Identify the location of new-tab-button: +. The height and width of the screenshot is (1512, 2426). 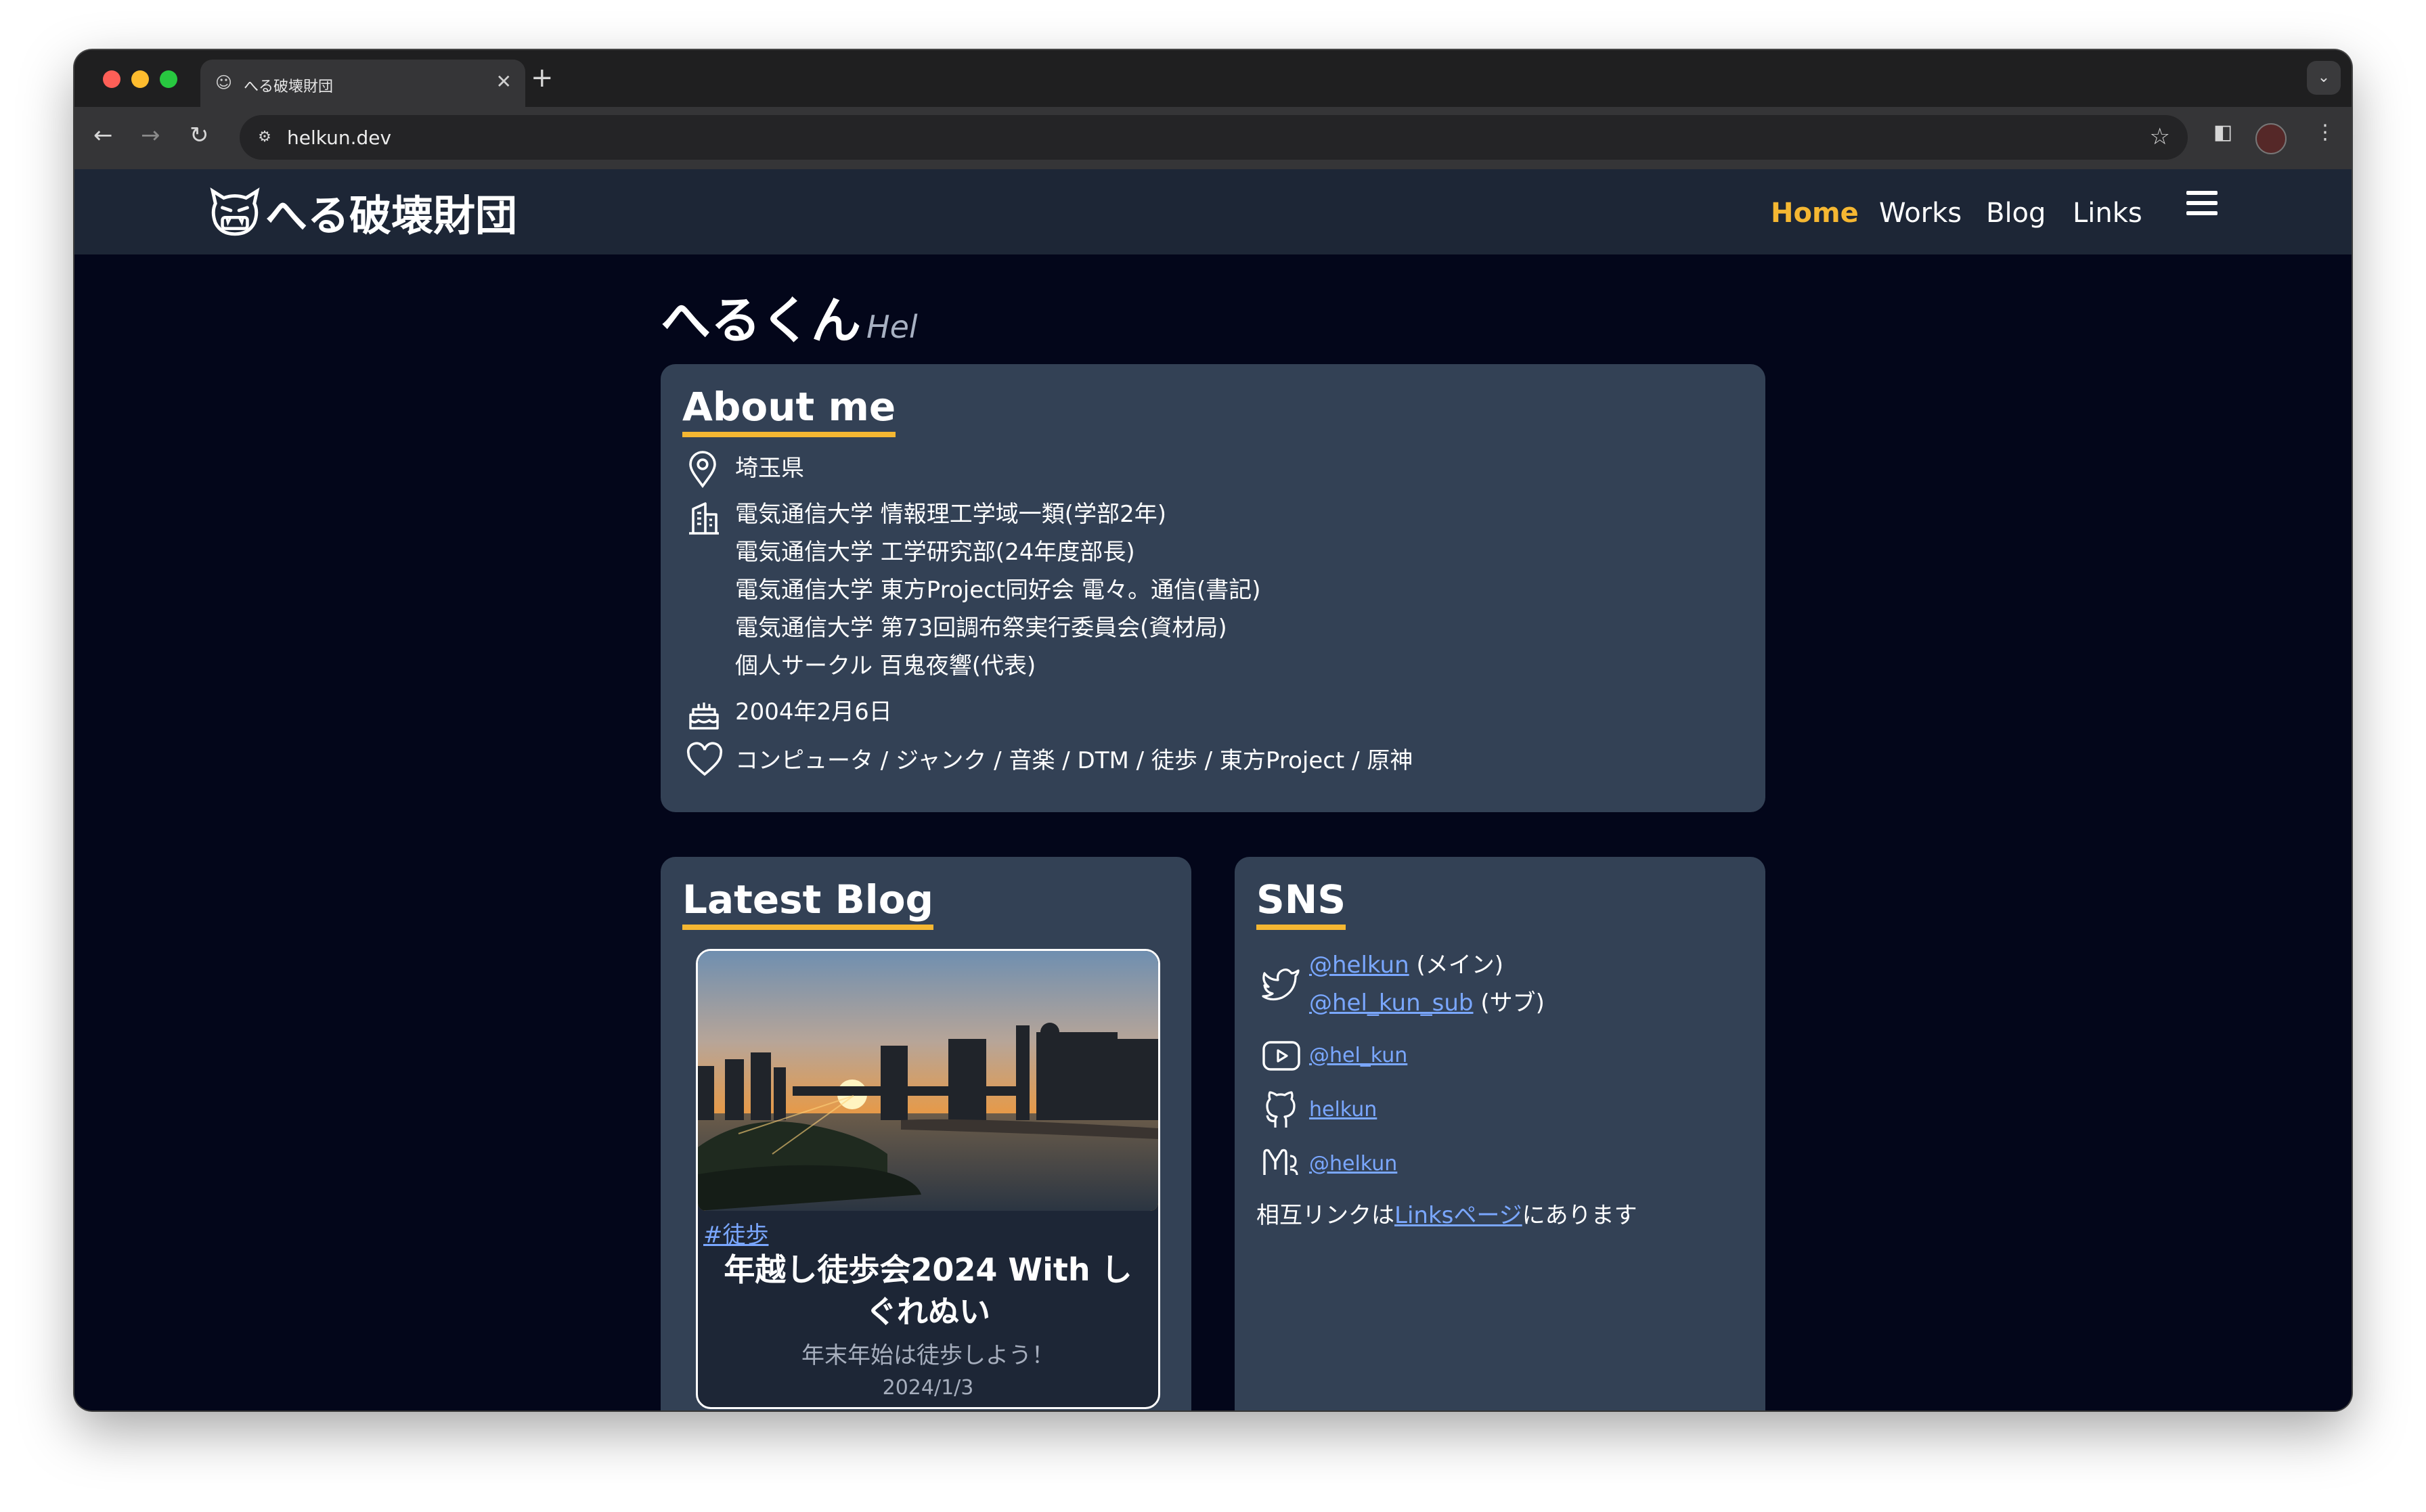
(542, 77).